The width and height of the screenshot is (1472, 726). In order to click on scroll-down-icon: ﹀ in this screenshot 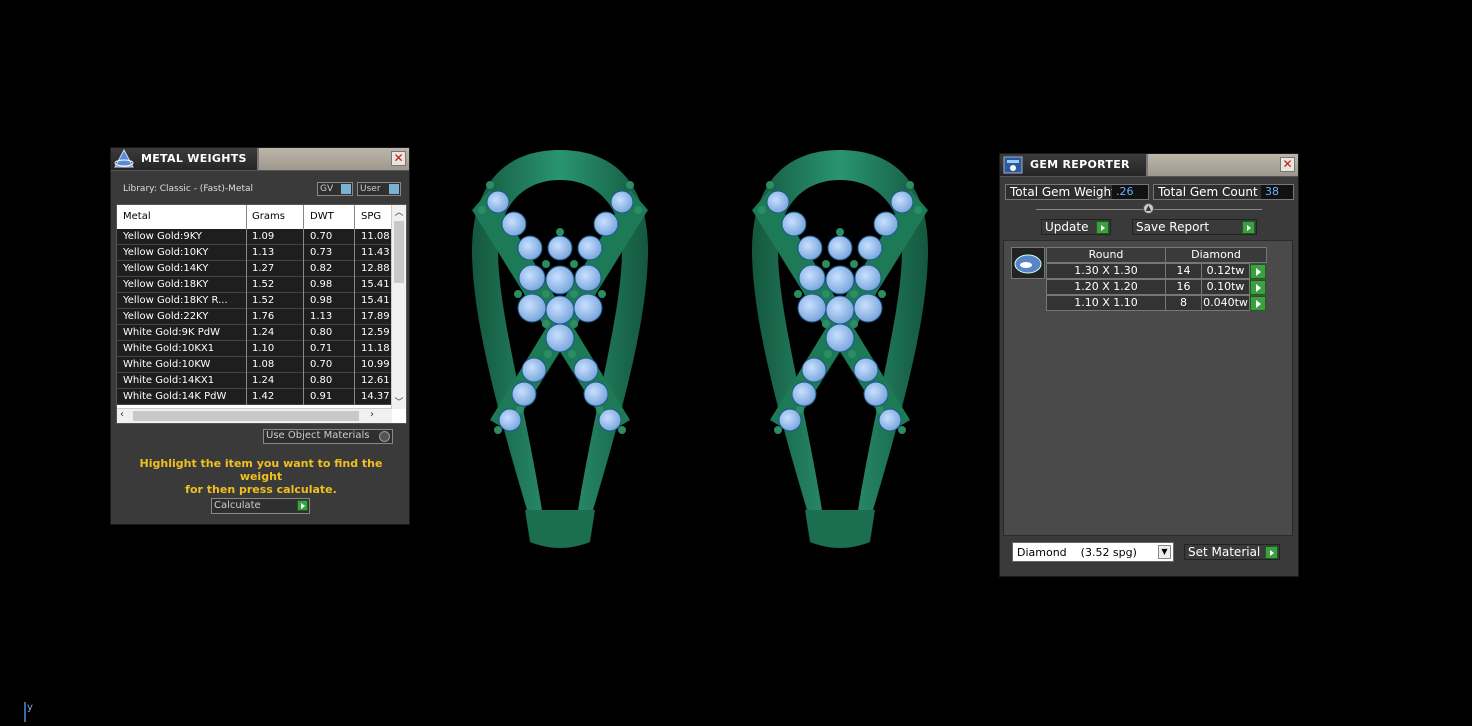, I will do `click(399, 402)`.